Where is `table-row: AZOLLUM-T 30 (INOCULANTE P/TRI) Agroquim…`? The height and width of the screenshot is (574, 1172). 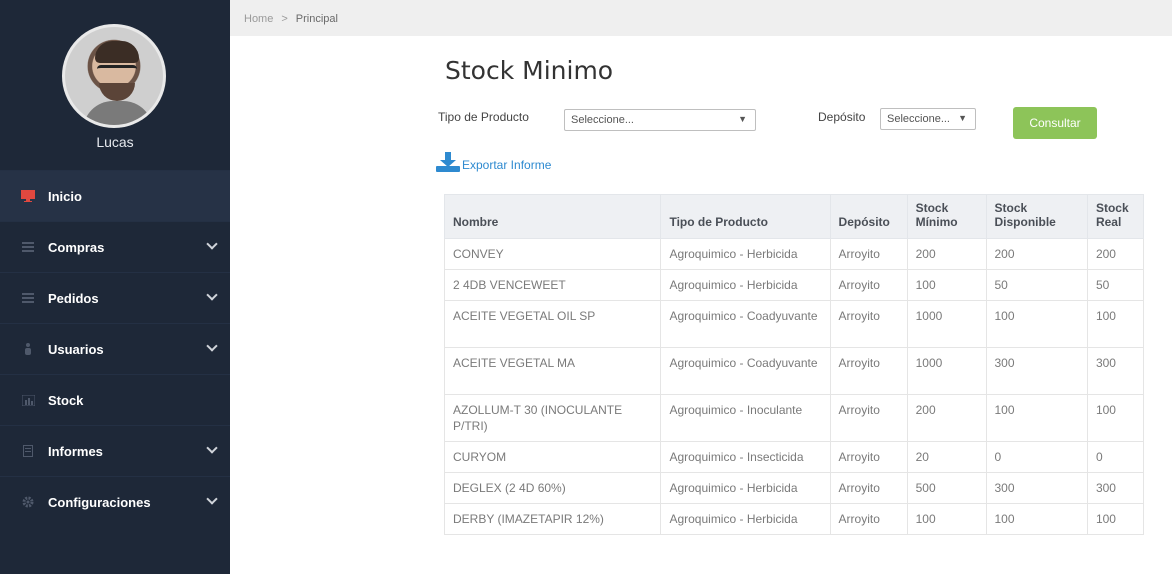
table-row: AZOLLUM-T 30 (INOCULANTE P/TRI) Agroquim… is located at coordinates (794, 418).